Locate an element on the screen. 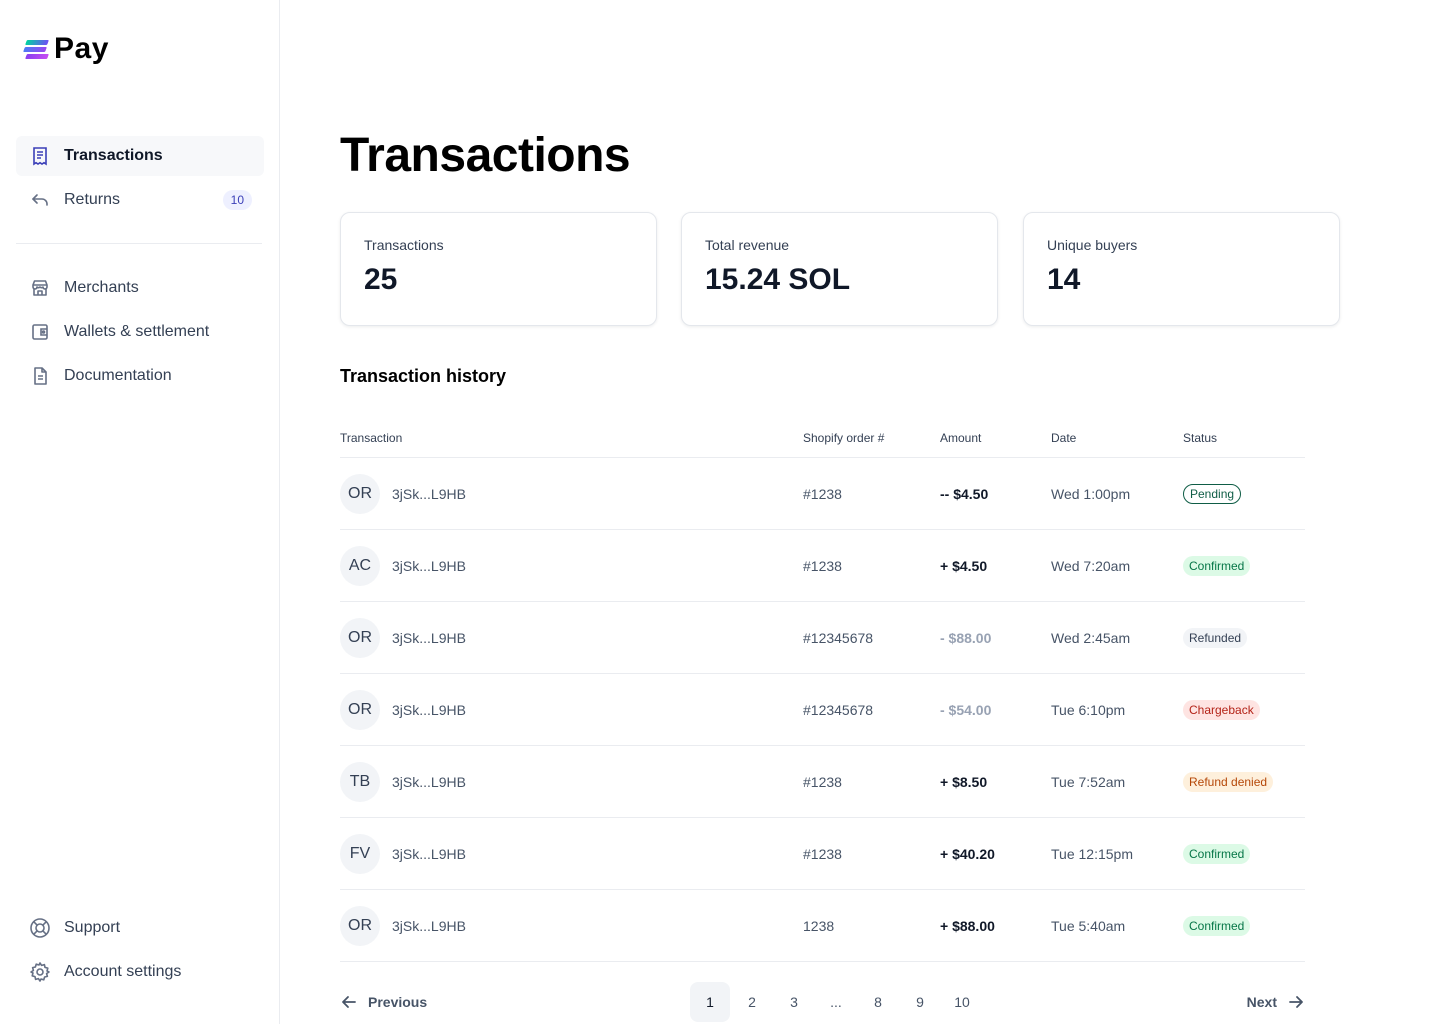 The width and height of the screenshot is (1440, 1024). stat-label: Unique buyers is located at coordinates (1092, 245).